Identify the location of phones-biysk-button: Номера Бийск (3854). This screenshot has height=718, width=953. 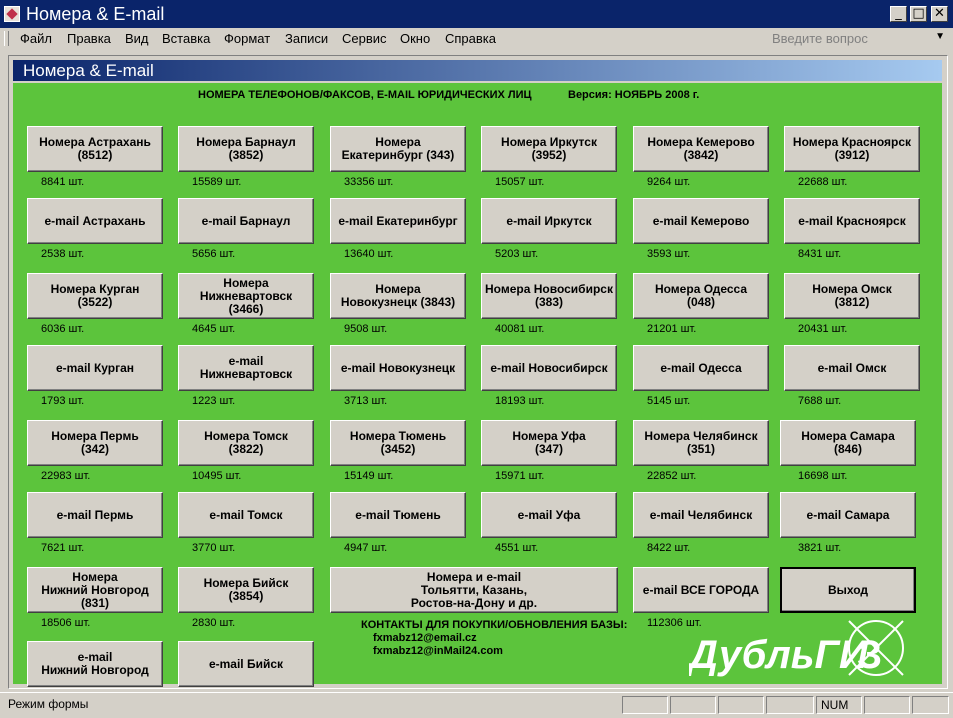
(246, 590).